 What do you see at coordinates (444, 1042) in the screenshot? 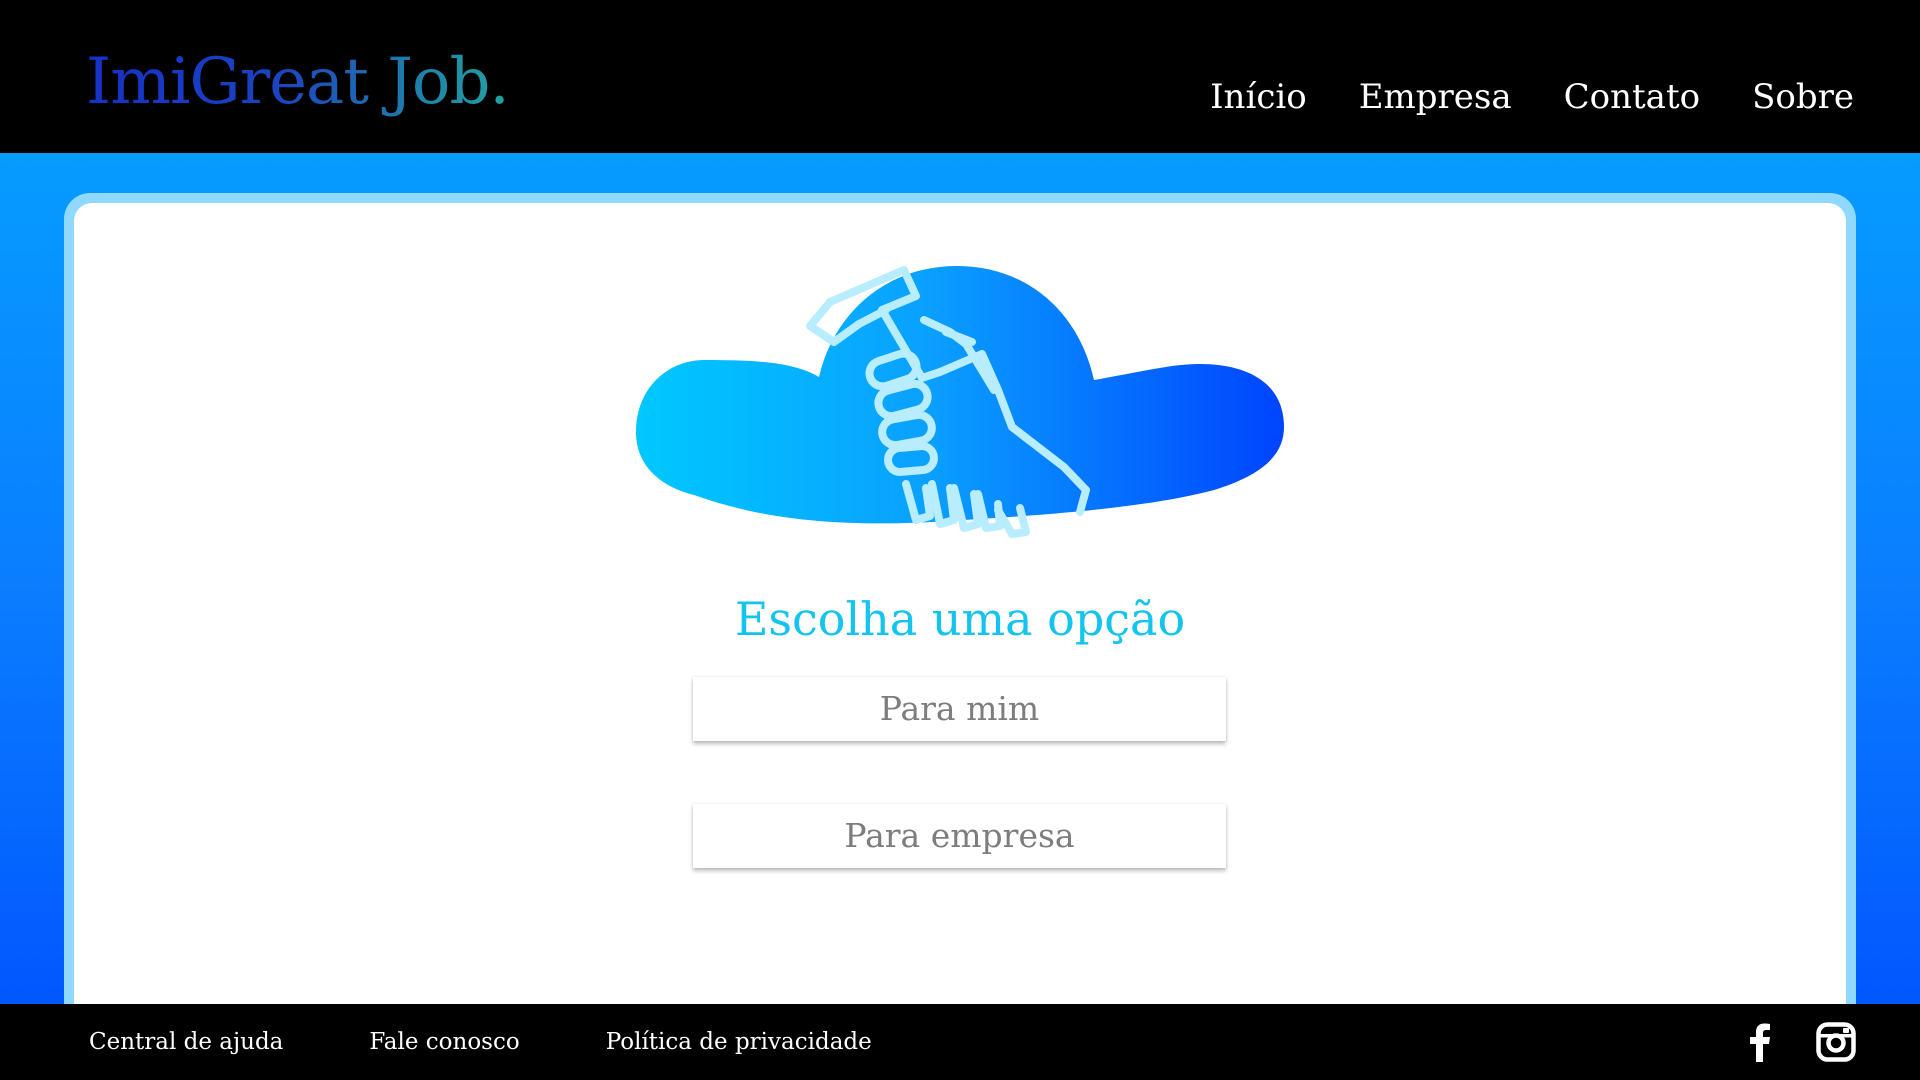
I see `footer-link-fale-conosco: Fale conosco` at bounding box center [444, 1042].